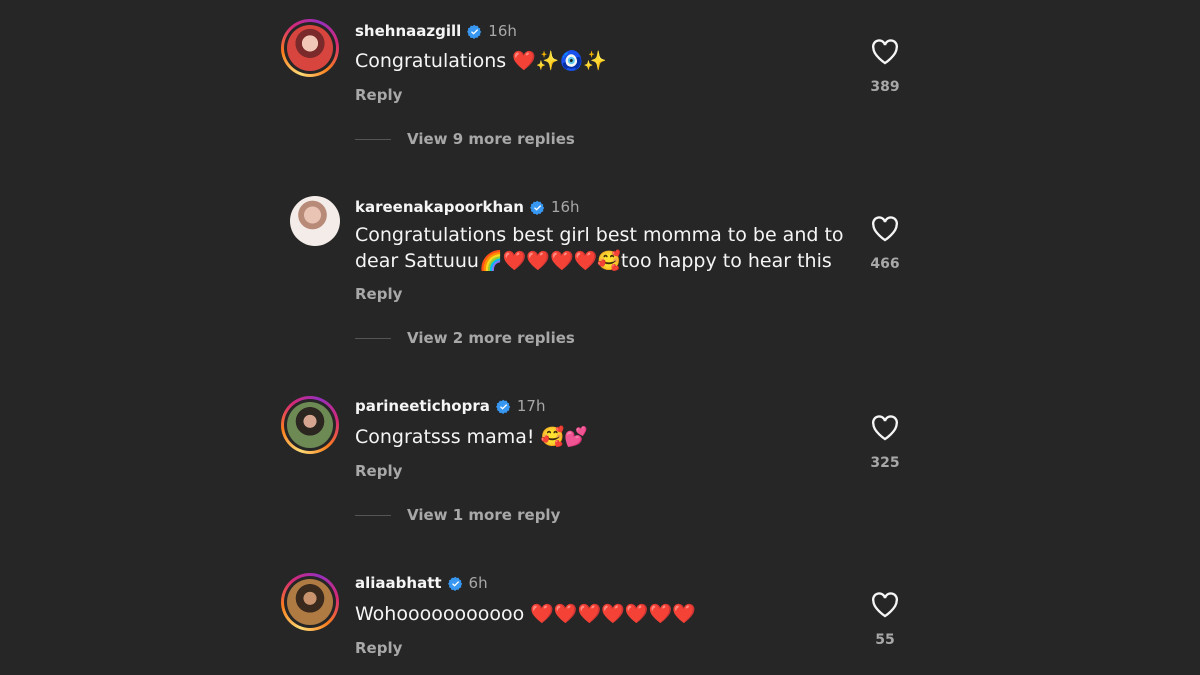 This screenshot has height=675, width=1200. What do you see at coordinates (885, 87) in the screenshot?
I see `like-count: 389` at bounding box center [885, 87].